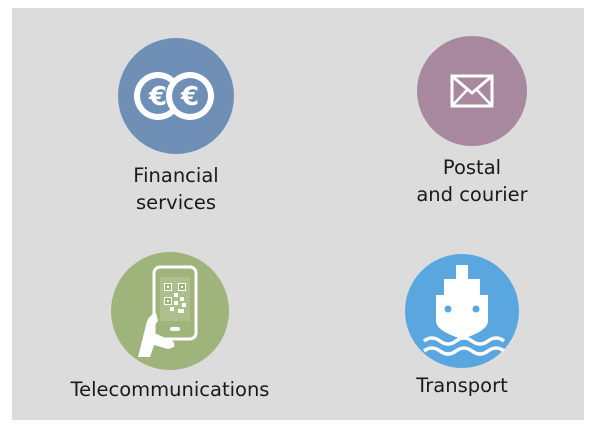 The width and height of the screenshot is (596, 428). I want to click on service-telecommunications: Telecommunications, so click(170, 327).